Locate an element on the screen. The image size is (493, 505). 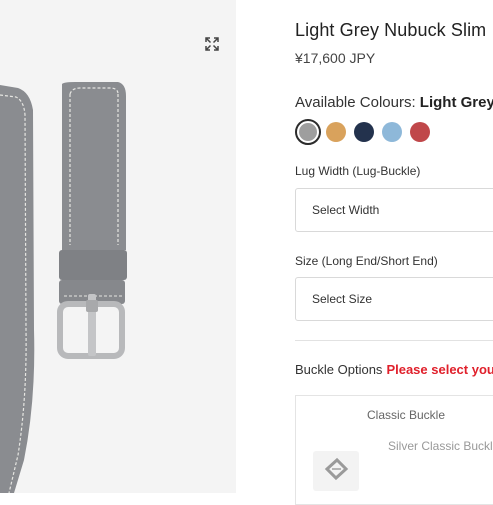
swatch-tan is located at coordinates (336, 132).